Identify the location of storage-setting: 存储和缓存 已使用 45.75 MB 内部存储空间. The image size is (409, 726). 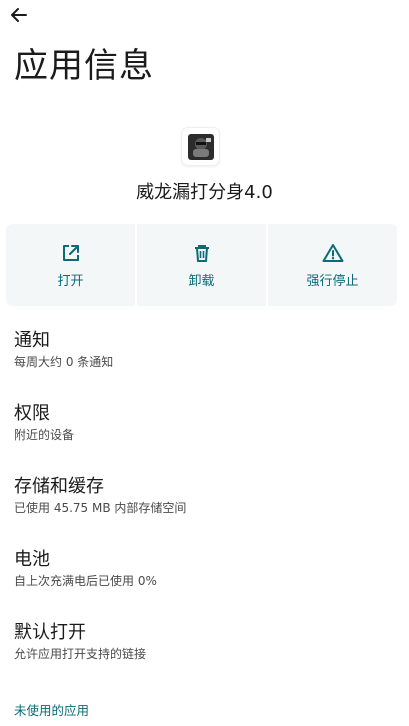
(204, 496).